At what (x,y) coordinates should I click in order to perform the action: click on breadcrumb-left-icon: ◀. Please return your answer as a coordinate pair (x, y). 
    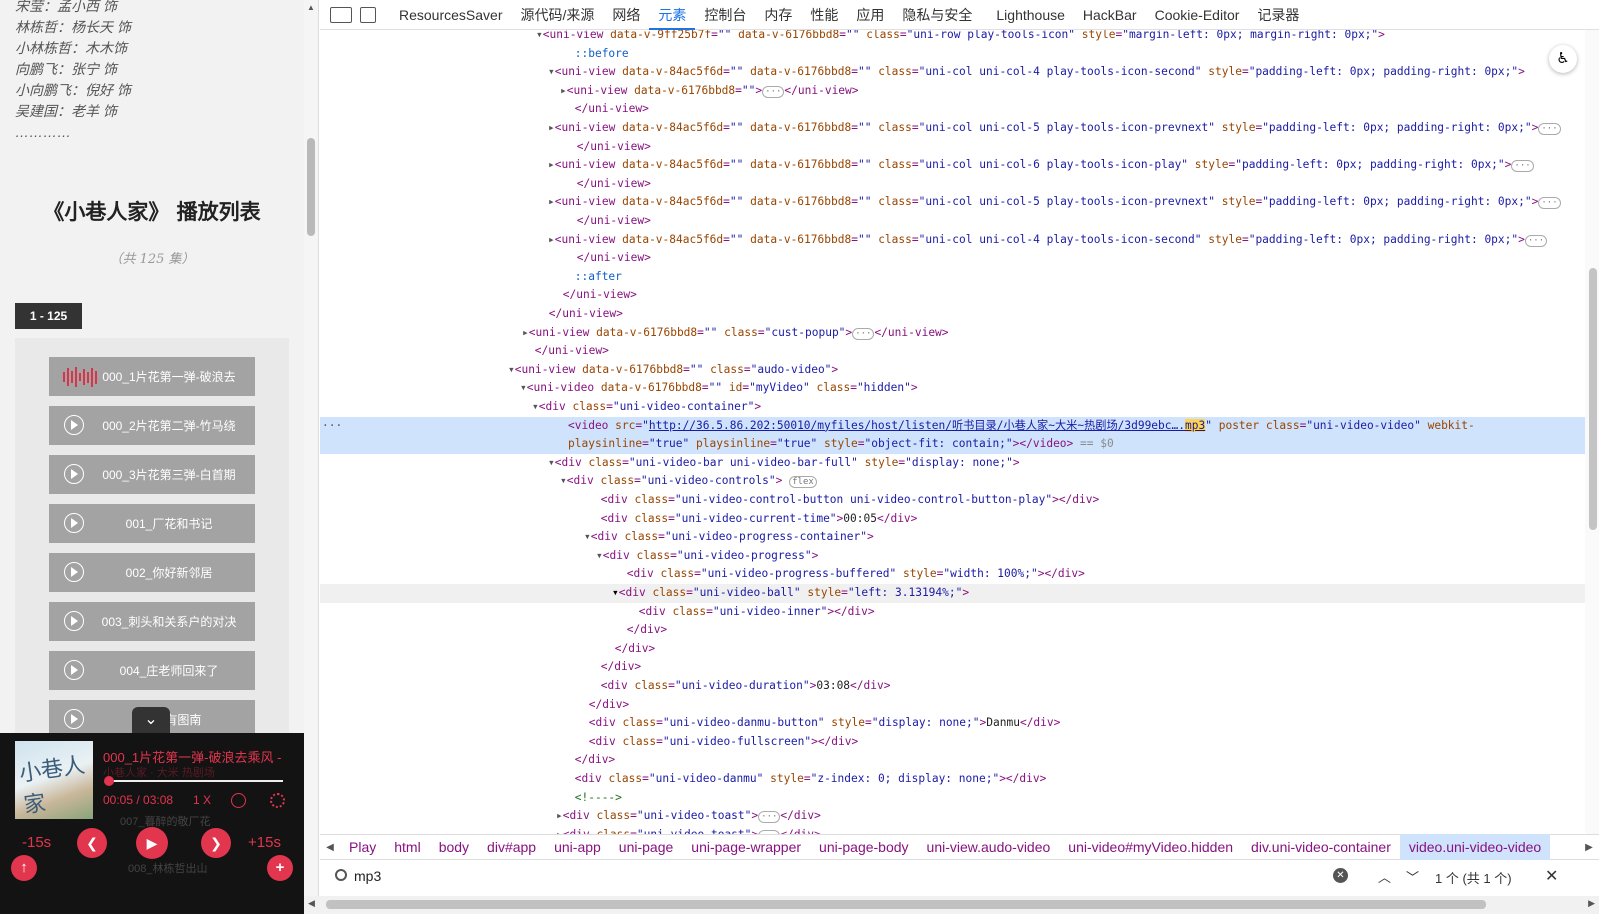
    Looking at the image, I should click on (330, 847).